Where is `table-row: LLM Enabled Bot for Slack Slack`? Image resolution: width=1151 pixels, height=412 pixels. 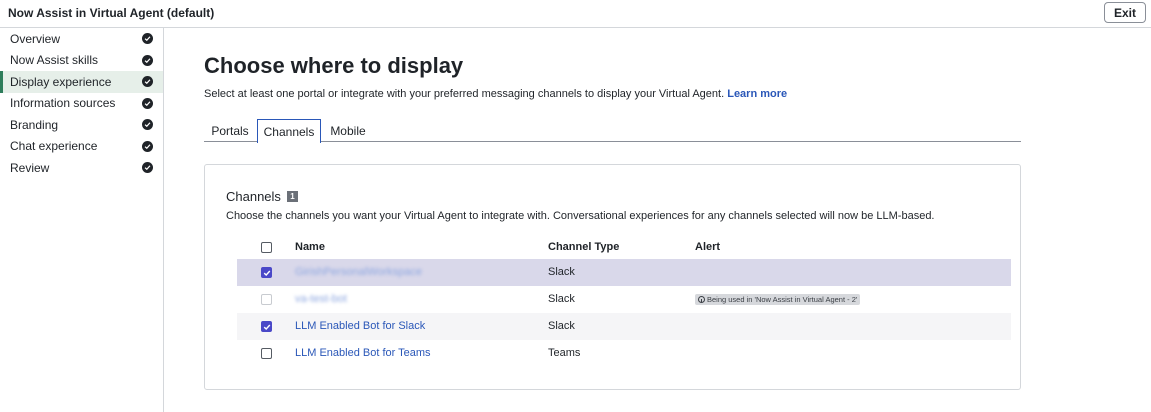
table-row: LLM Enabled Bot for Slack Slack is located at coordinates (624, 326).